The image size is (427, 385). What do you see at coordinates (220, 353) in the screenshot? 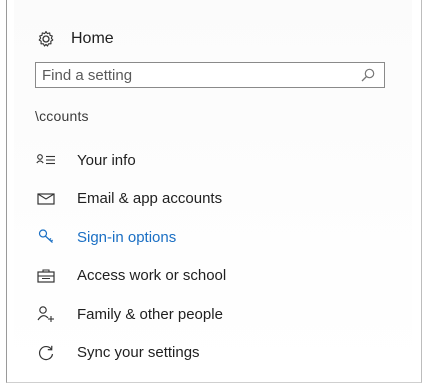
I see `nav-item-sync-your-settings: Sync your settings` at bounding box center [220, 353].